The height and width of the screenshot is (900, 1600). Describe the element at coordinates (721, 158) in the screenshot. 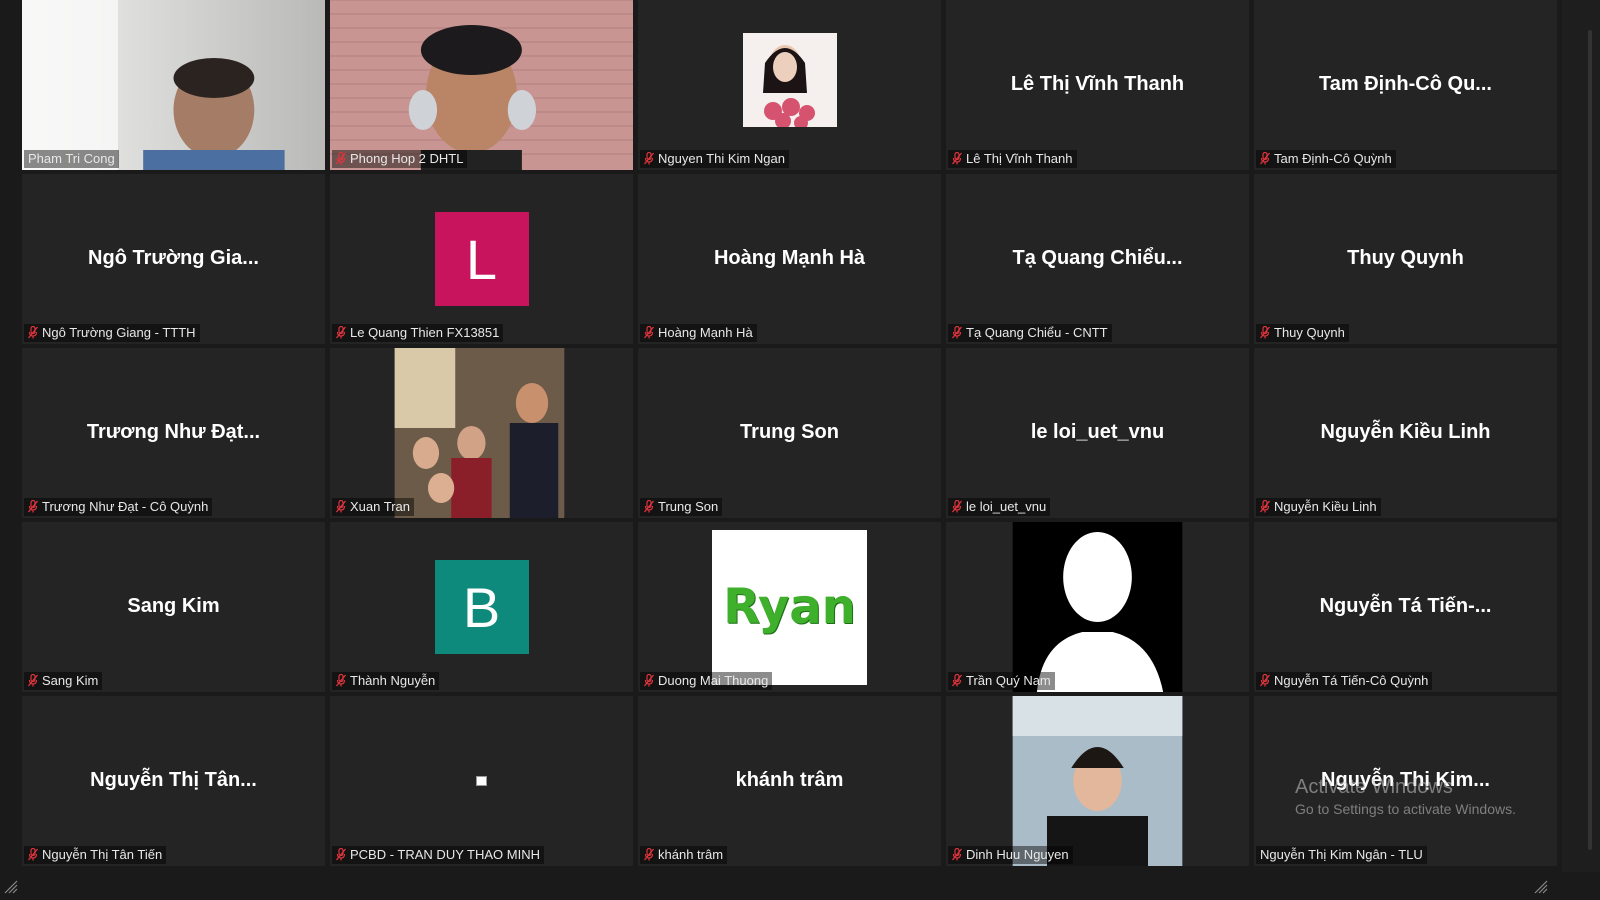

I see `participant-name: Nguyen Thi Kim Ngan` at that location.